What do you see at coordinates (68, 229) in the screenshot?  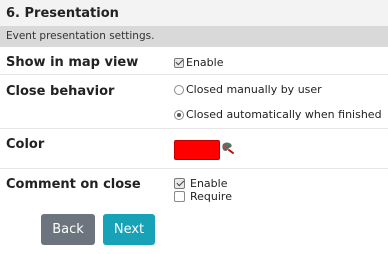 I see `back-button: Back` at bounding box center [68, 229].